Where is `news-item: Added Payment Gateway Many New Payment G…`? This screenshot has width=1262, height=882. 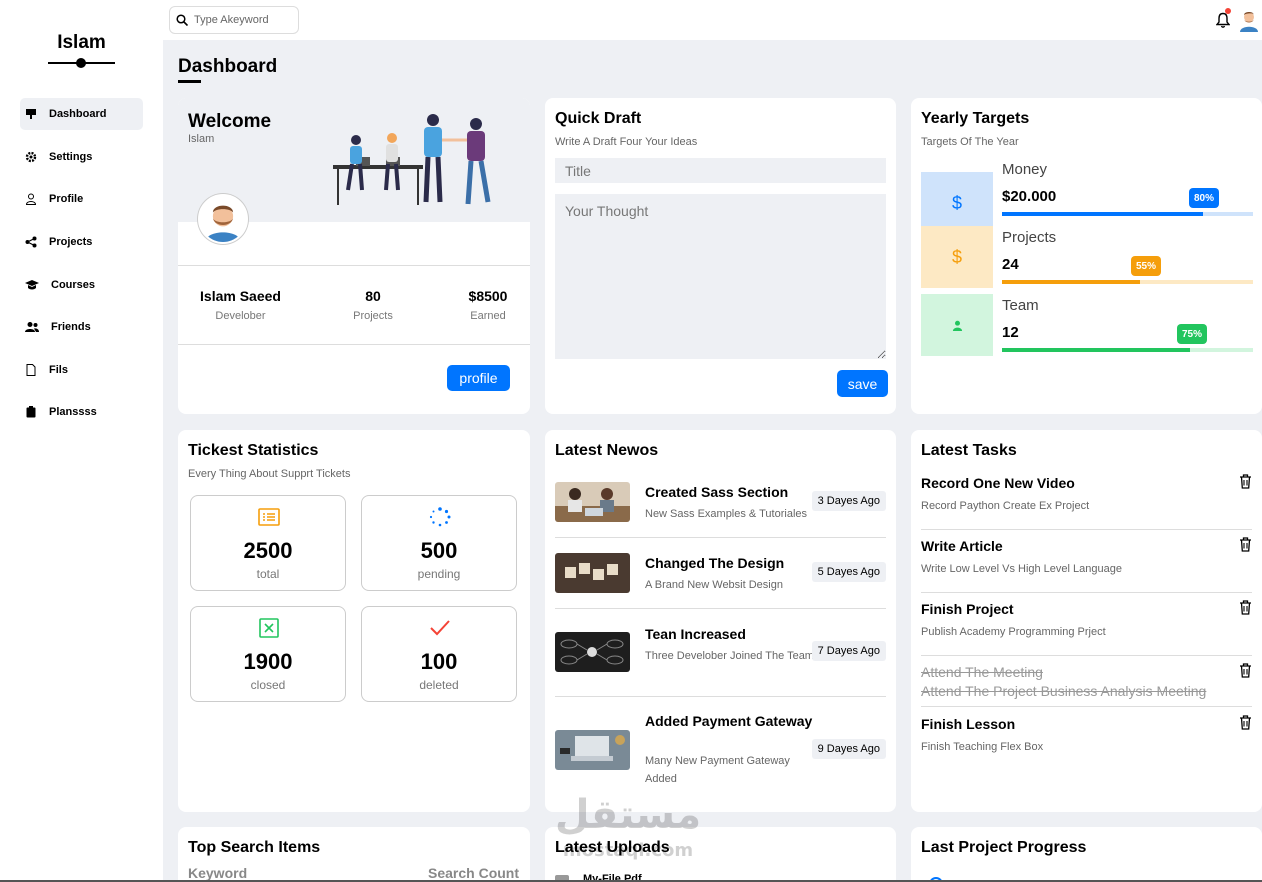 news-item: Added Payment Gateway Many New Payment G… is located at coordinates (720, 750).